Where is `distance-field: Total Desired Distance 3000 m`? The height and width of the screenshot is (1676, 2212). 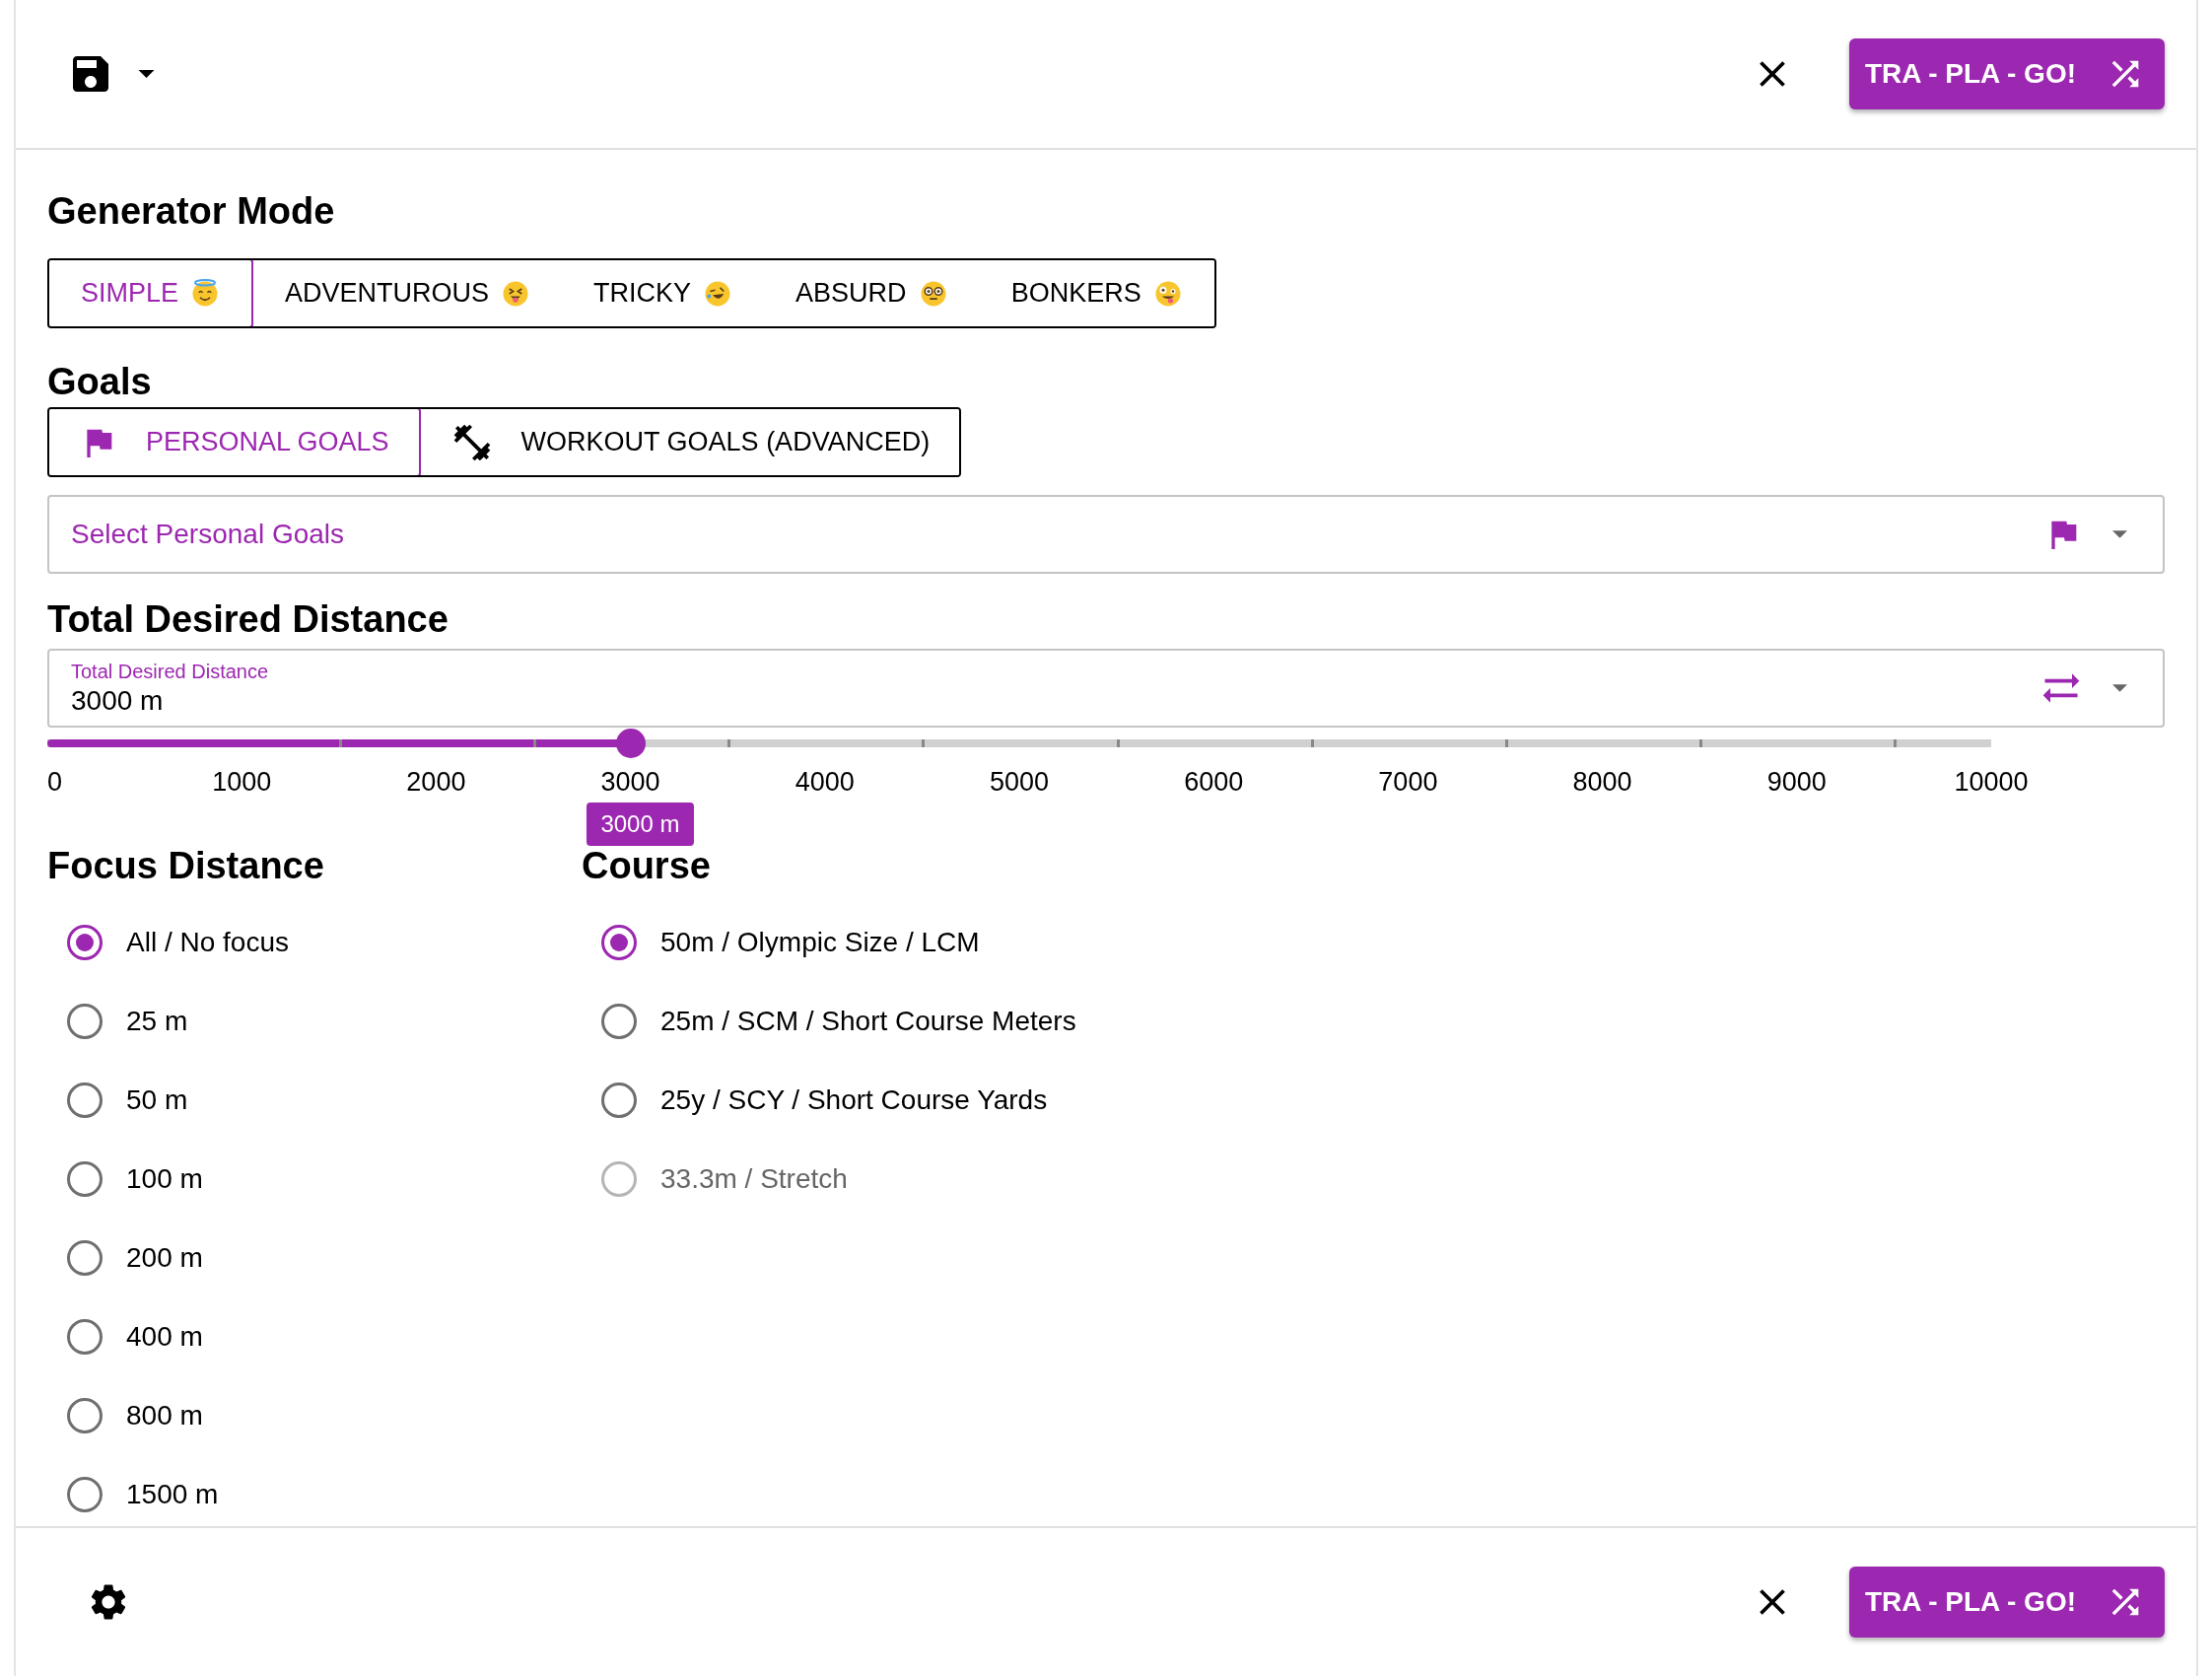 distance-field: Total Desired Distance 3000 m is located at coordinates (1106, 688).